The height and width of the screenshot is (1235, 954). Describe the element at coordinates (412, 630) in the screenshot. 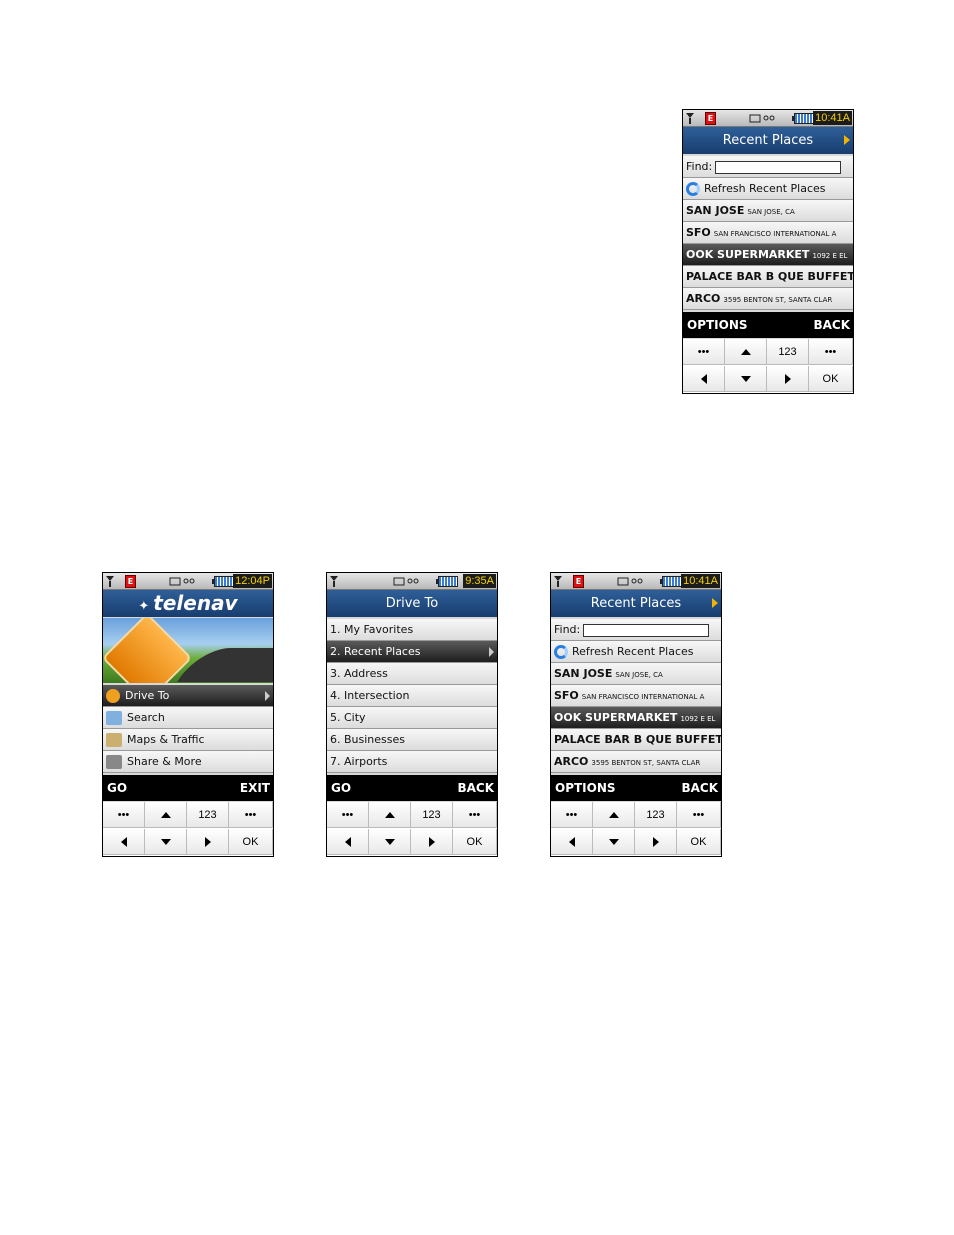

I see `menu-item-my-favorites: 1. My Favorites` at that location.